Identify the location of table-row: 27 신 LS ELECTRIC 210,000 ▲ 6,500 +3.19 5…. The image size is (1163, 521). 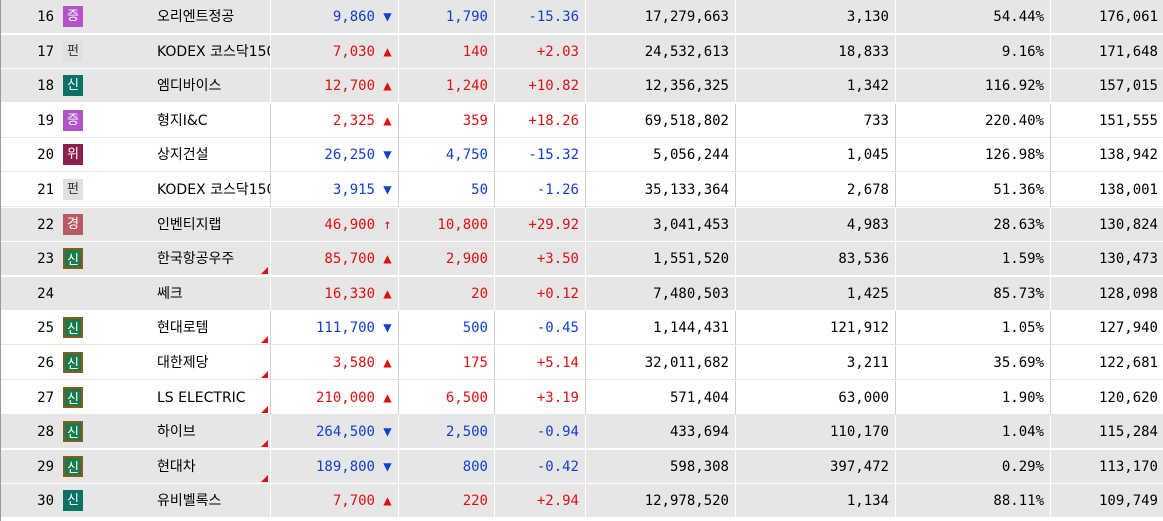
(582, 397).